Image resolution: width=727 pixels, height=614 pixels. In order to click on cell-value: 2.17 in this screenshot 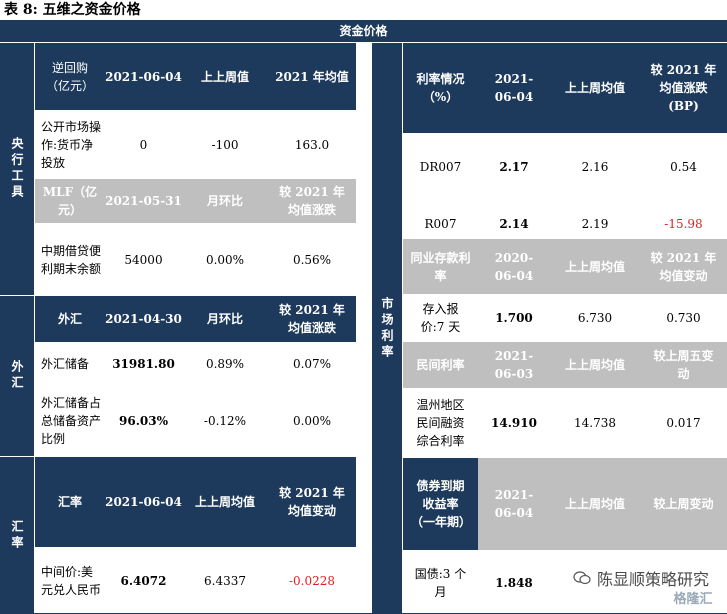, I will do `click(514, 167)`.